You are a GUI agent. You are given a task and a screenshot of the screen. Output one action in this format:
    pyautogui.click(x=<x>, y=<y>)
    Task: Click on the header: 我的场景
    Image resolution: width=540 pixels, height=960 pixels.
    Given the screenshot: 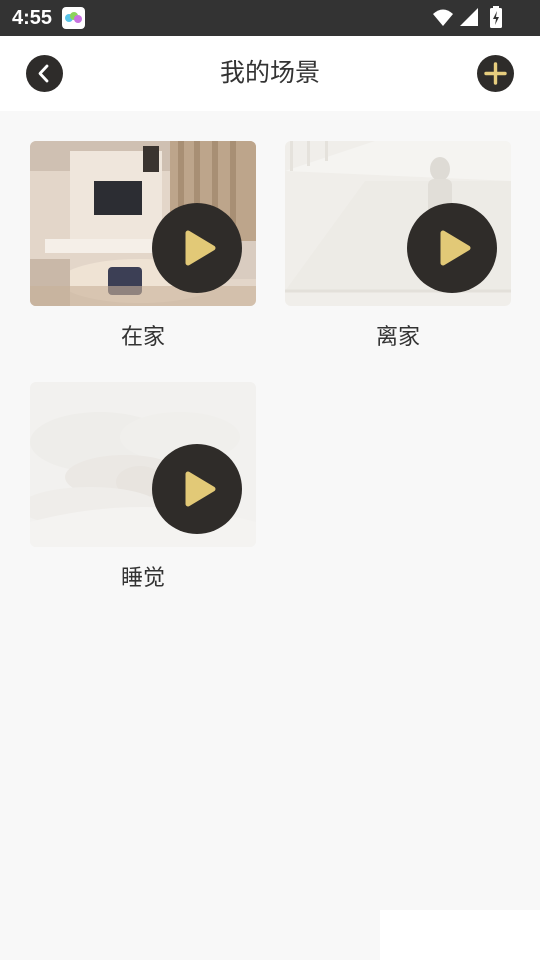 What is the action you would take?
    pyautogui.click(x=270, y=73)
    